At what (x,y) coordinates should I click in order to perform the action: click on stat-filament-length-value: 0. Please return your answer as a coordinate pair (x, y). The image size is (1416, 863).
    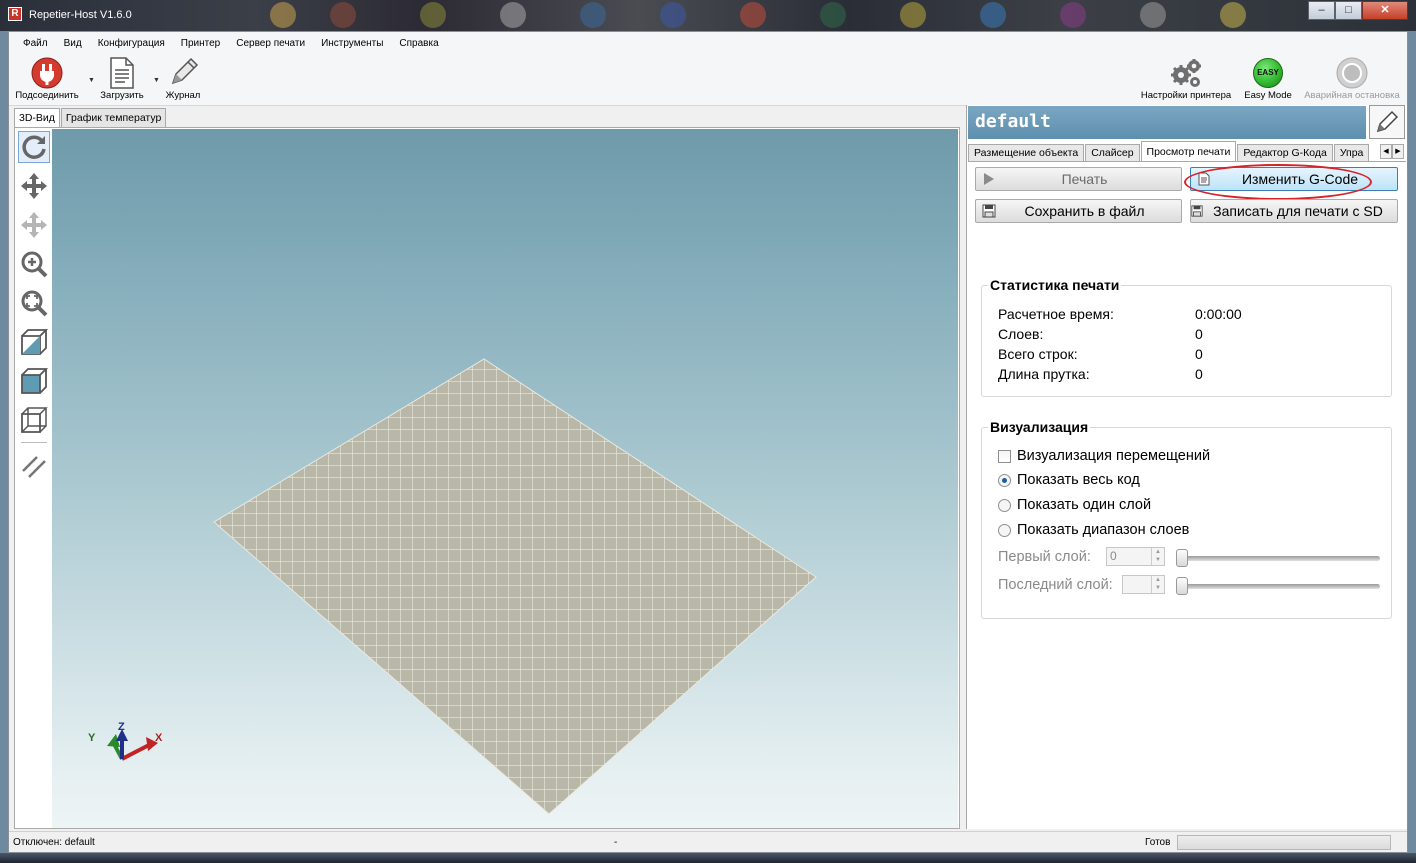
    Looking at the image, I should click on (1199, 374).